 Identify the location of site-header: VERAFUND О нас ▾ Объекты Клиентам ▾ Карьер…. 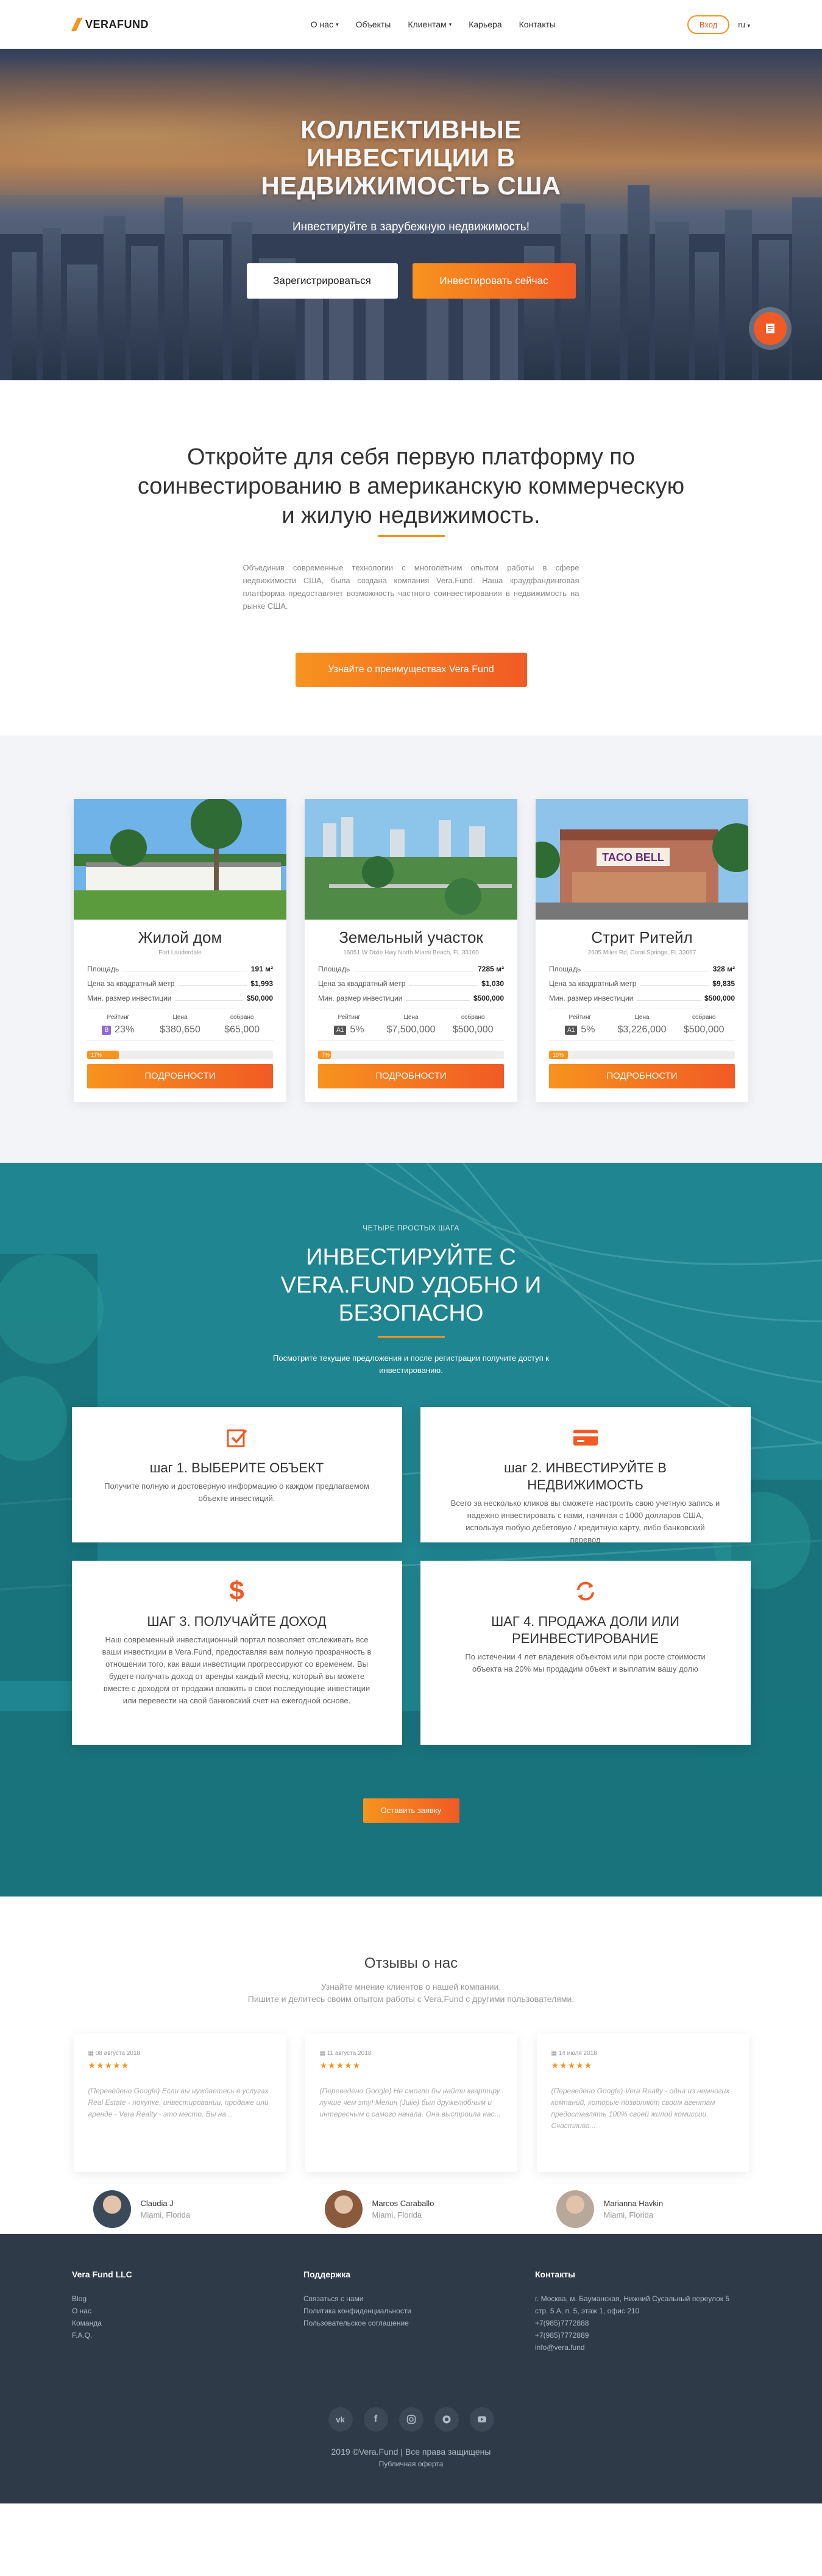
(411, 24).